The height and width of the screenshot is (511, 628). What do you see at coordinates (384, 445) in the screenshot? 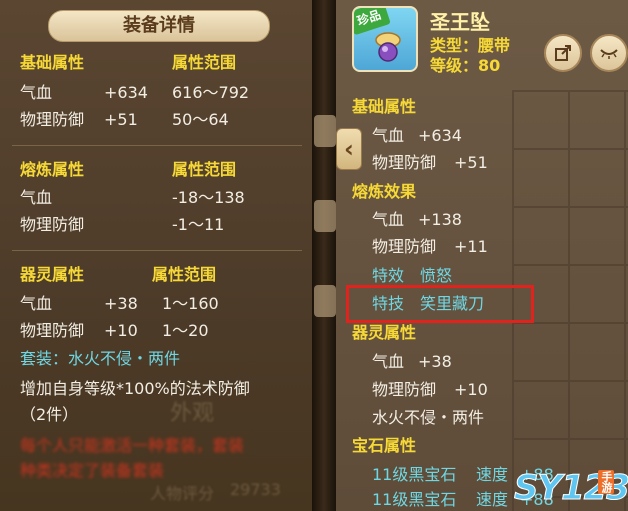
I see `gem-attr-header: 宝石属性` at bounding box center [384, 445].